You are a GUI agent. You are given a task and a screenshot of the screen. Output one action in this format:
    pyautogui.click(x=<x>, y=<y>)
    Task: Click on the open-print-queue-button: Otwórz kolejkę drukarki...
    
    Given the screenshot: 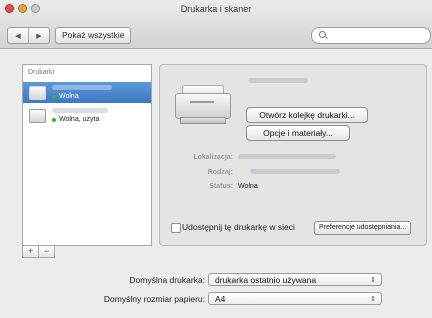 What is the action you would take?
    pyautogui.click(x=307, y=115)
    